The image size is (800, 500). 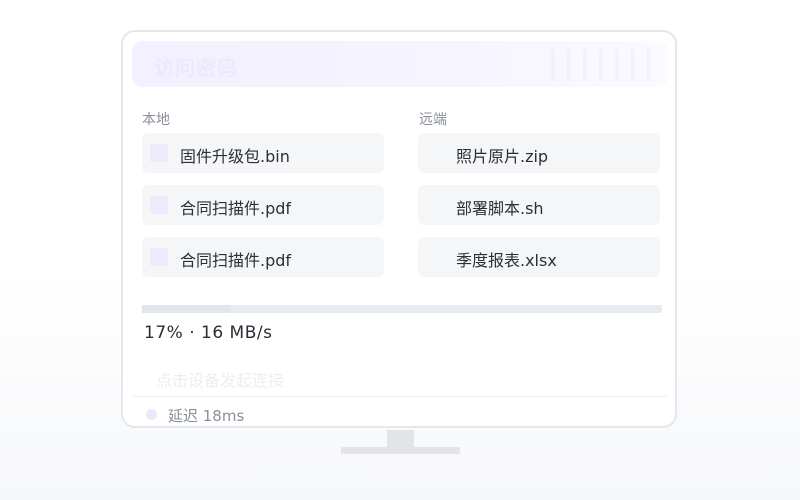 What do you see at coordinates (506, 260) in the screenshot?
I see `file-name: 季度报表.xlsx` at bounding box center [506, 260].